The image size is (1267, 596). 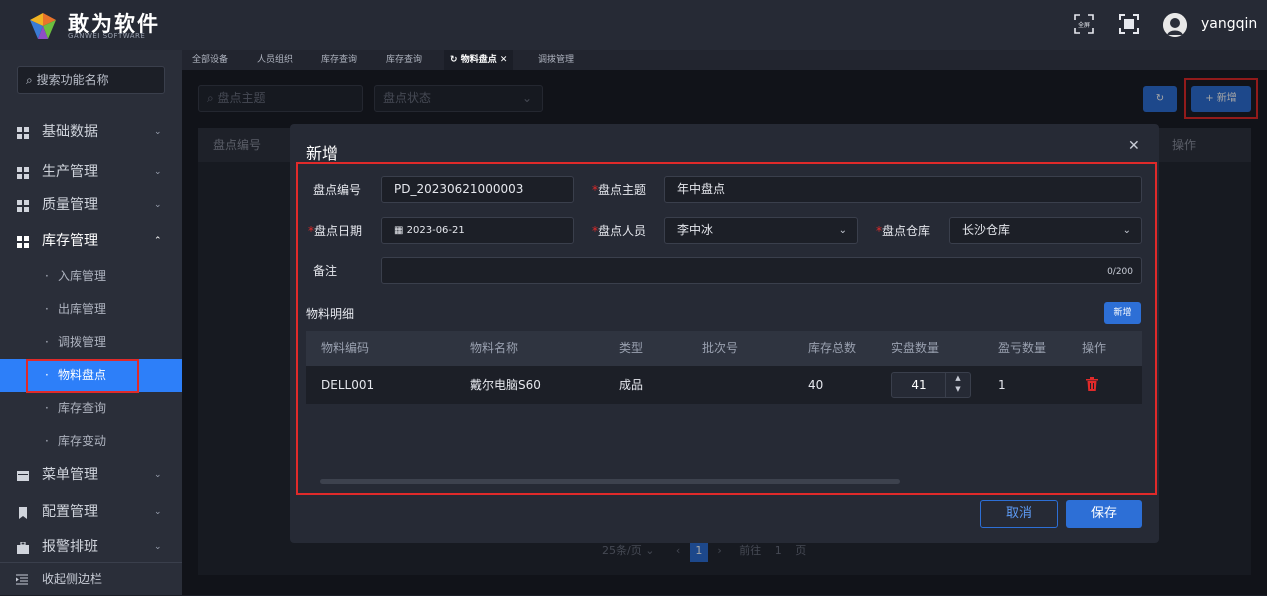 I want to click on sub-label: 出库管理, so click(x=82, y=309).